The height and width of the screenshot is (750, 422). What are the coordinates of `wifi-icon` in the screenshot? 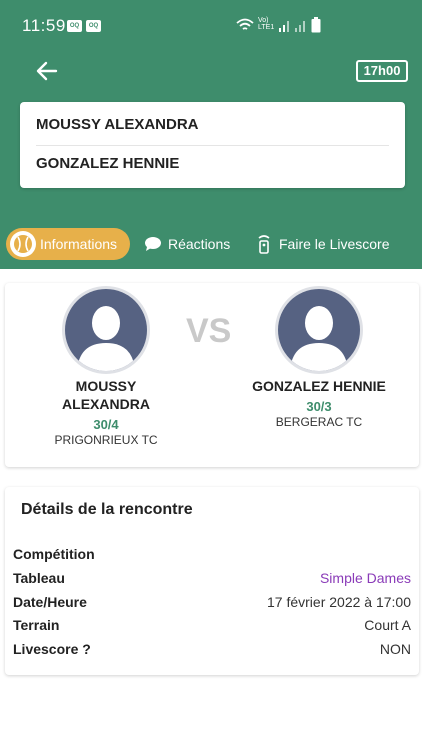 It's located at (245, 24).